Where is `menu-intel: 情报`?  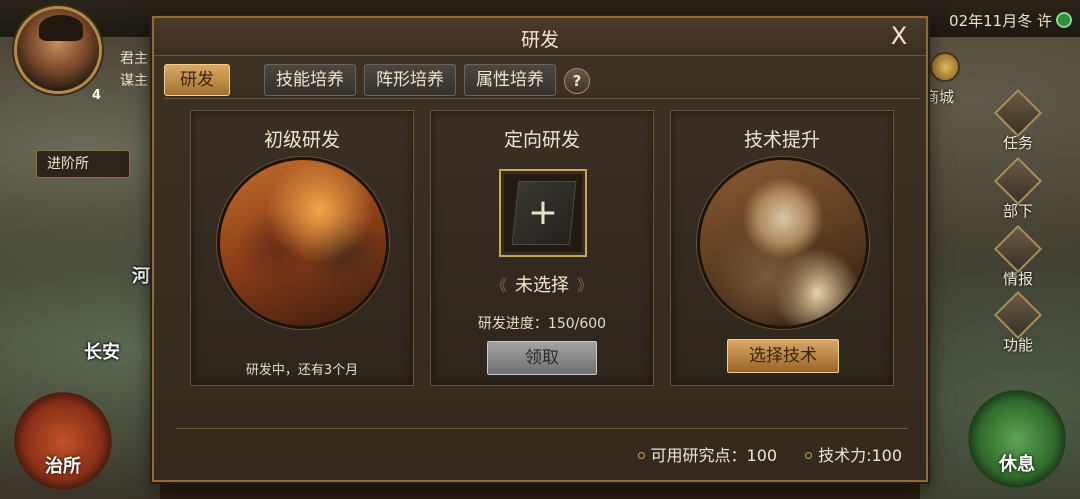 menu-intel: 情报 is located at coordinates (1018, 256).